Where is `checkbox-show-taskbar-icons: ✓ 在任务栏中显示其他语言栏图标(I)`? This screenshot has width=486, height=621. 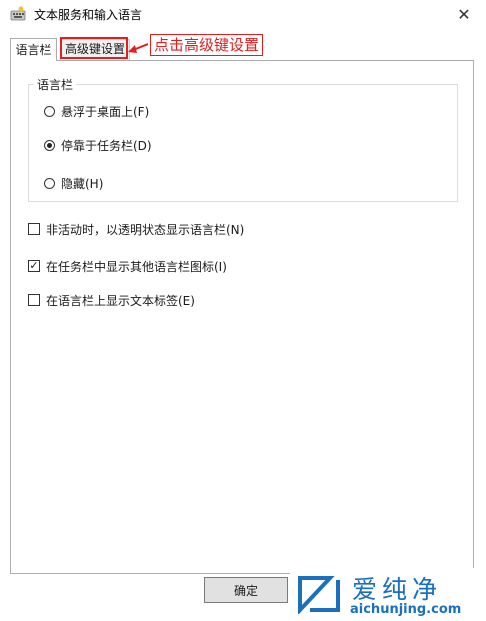
checkbox-show-taskbar-icons: ✓ 在任务栏中显示其他语言栏图标(I) is located at coordinates (127, 266).